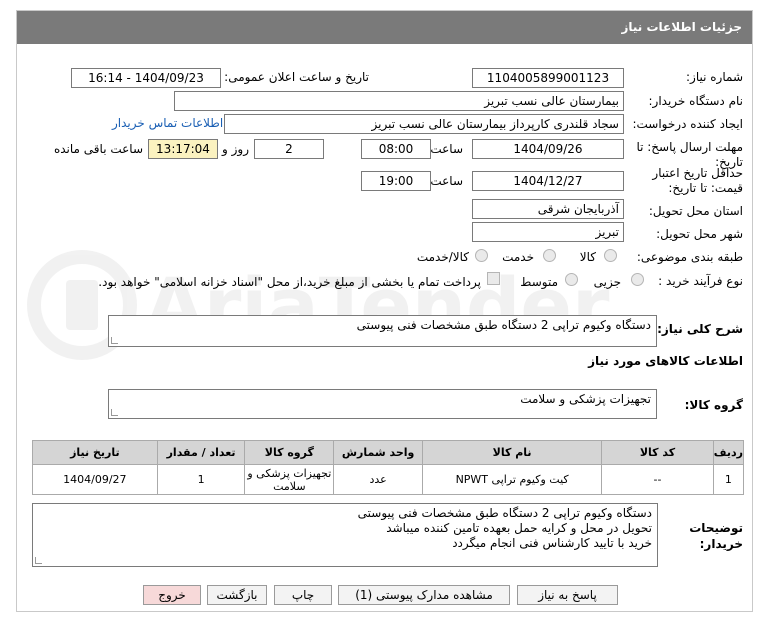  I want to click on back-button: بازگشت, so click(237, 595).